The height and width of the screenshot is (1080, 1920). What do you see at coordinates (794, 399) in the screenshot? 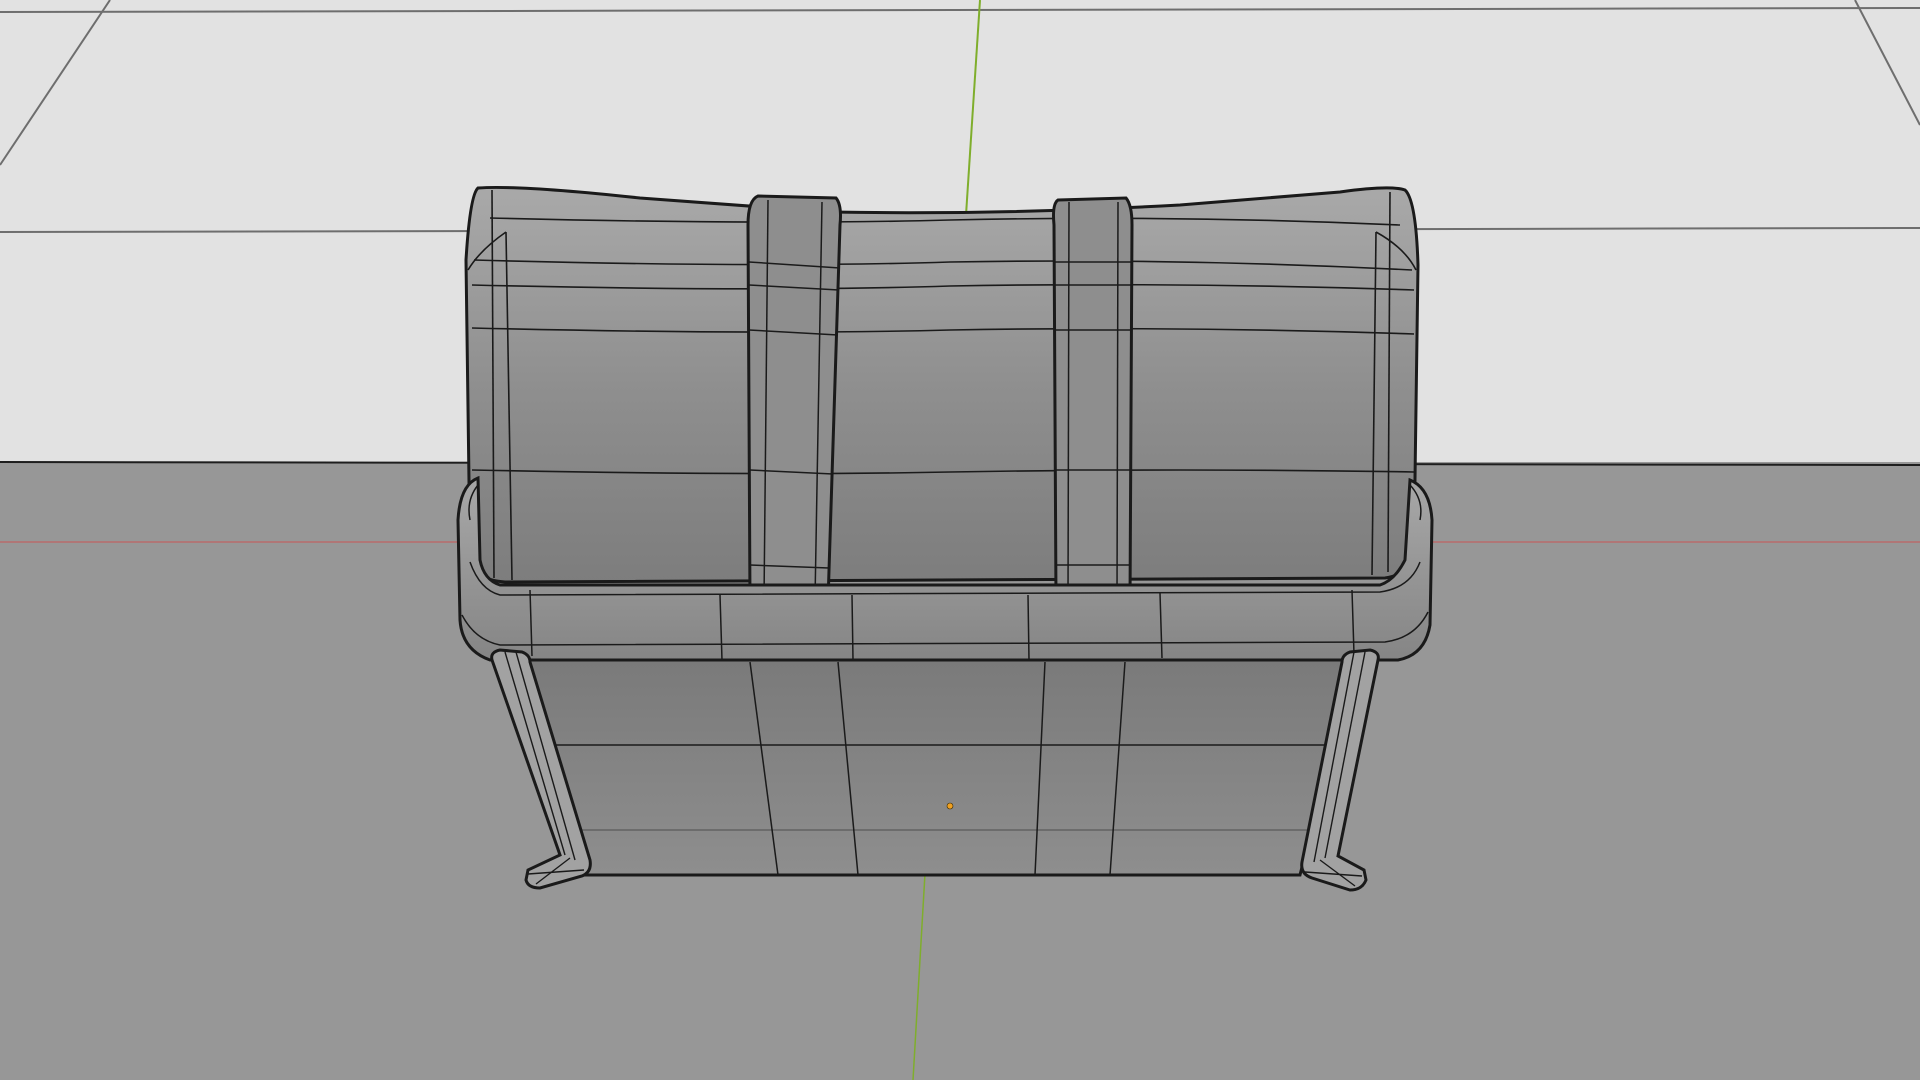
I see `strap-left` at bounding box center [794, 399].